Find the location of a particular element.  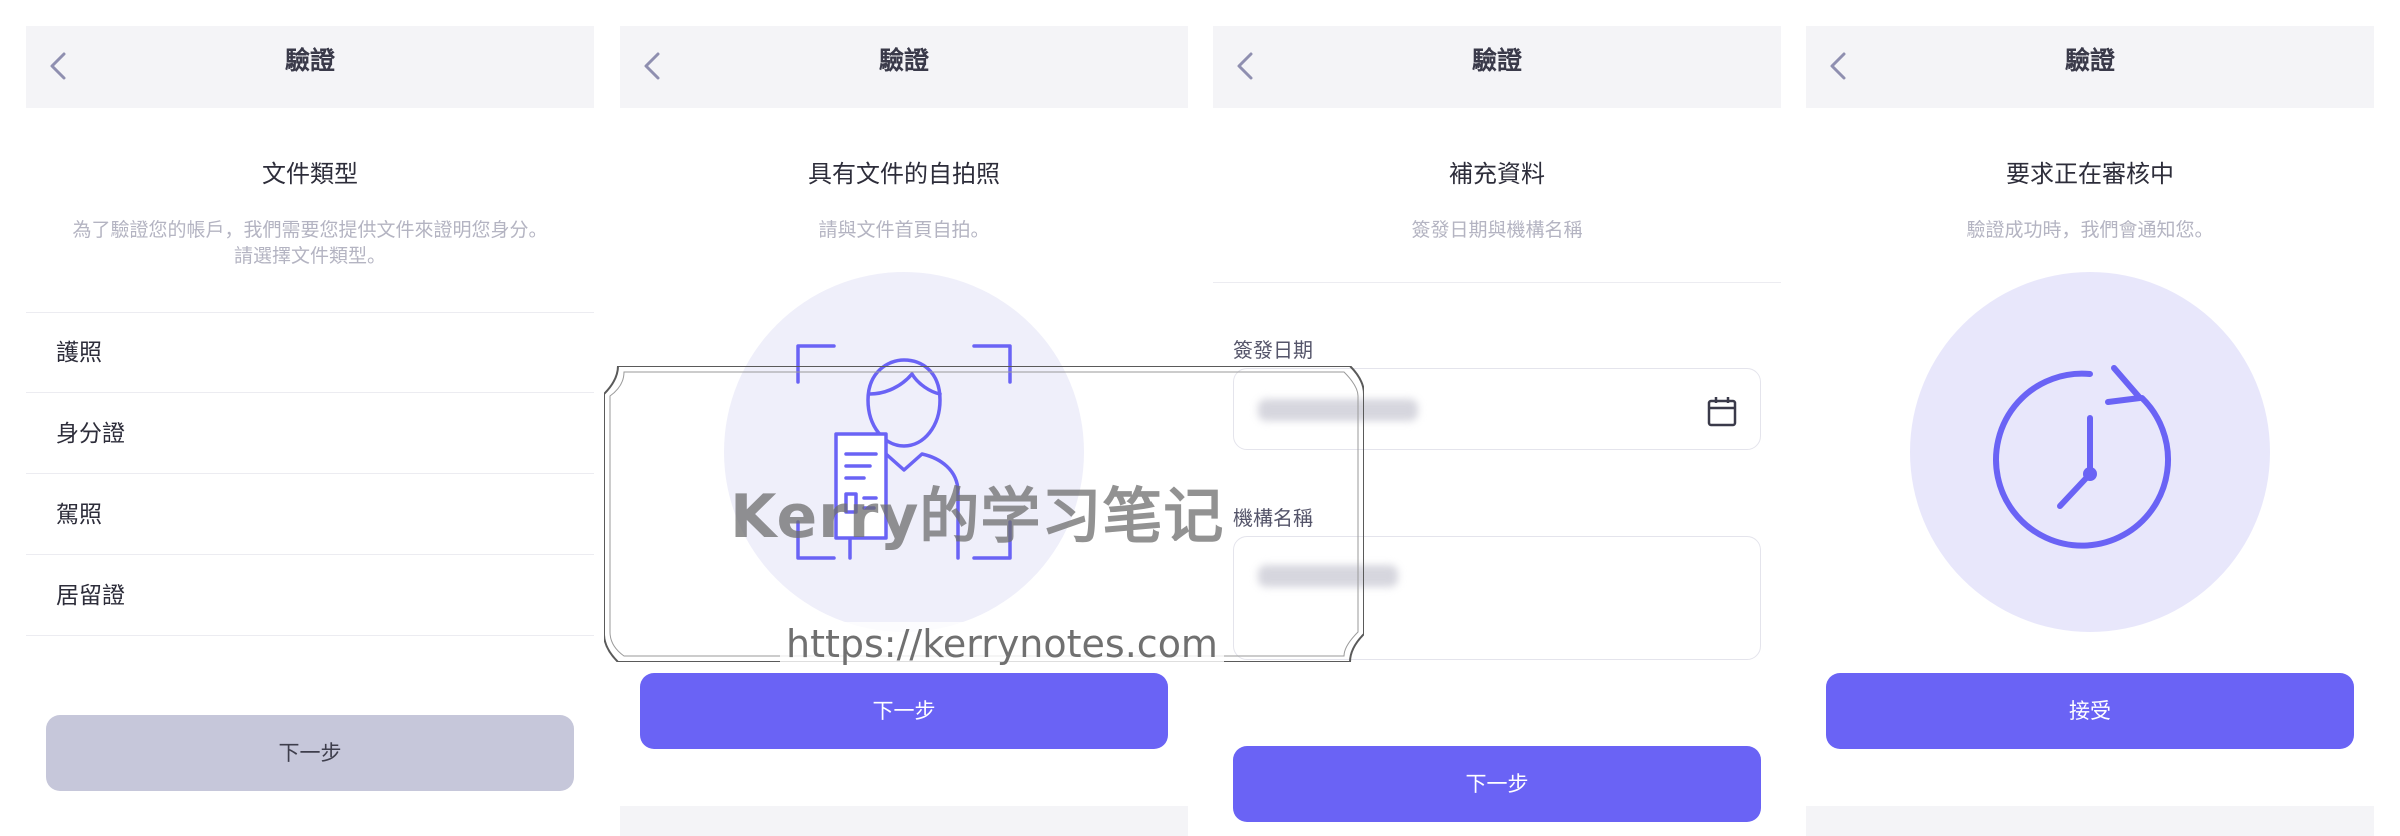

option-driver-license: 駕照 is located at coordinates (310, 515).